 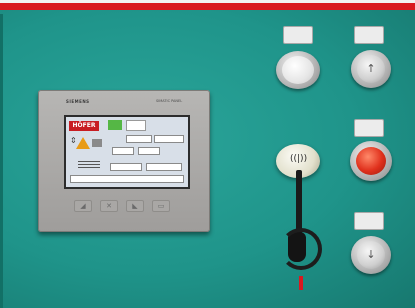 I want to click on hmi-key-4: ▭, so click(x=161, y=206).